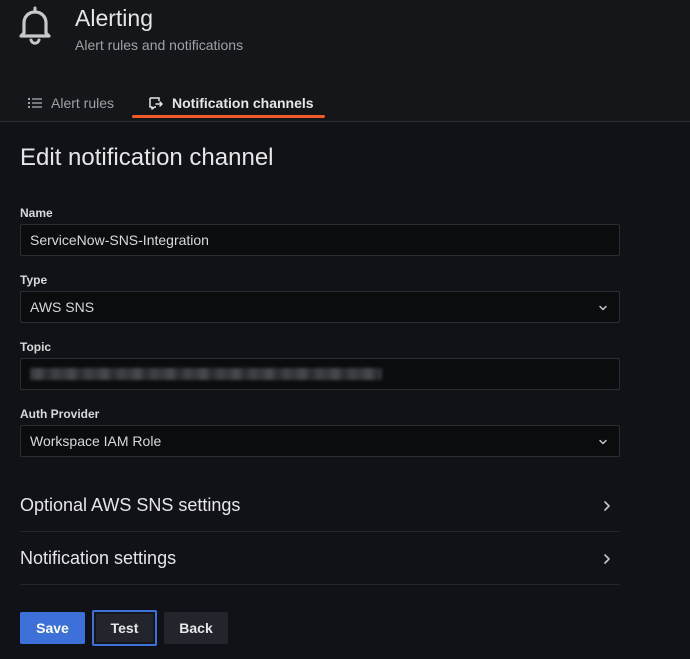 This screenshot has height=659, width=690. What do you see at coordinates (35, 25) in the screenshot?
I see `bell-icon` at bounding box center [35, 25].